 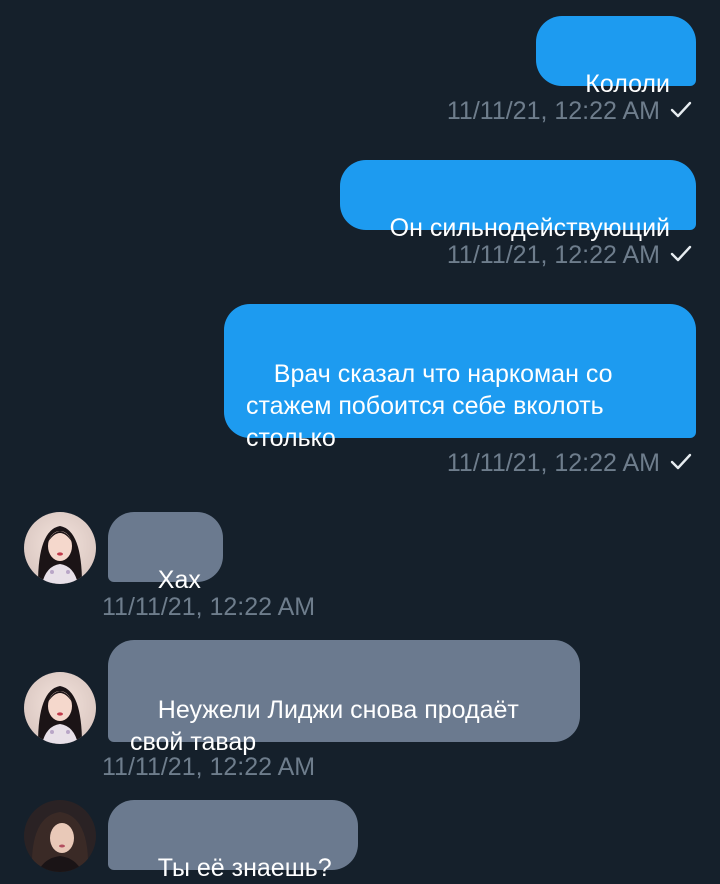 What do you see at coordinates (615, 57) in the screenshot?
I see `outgoing-message-bubble: Кололи` at bounding box center [615, 57].